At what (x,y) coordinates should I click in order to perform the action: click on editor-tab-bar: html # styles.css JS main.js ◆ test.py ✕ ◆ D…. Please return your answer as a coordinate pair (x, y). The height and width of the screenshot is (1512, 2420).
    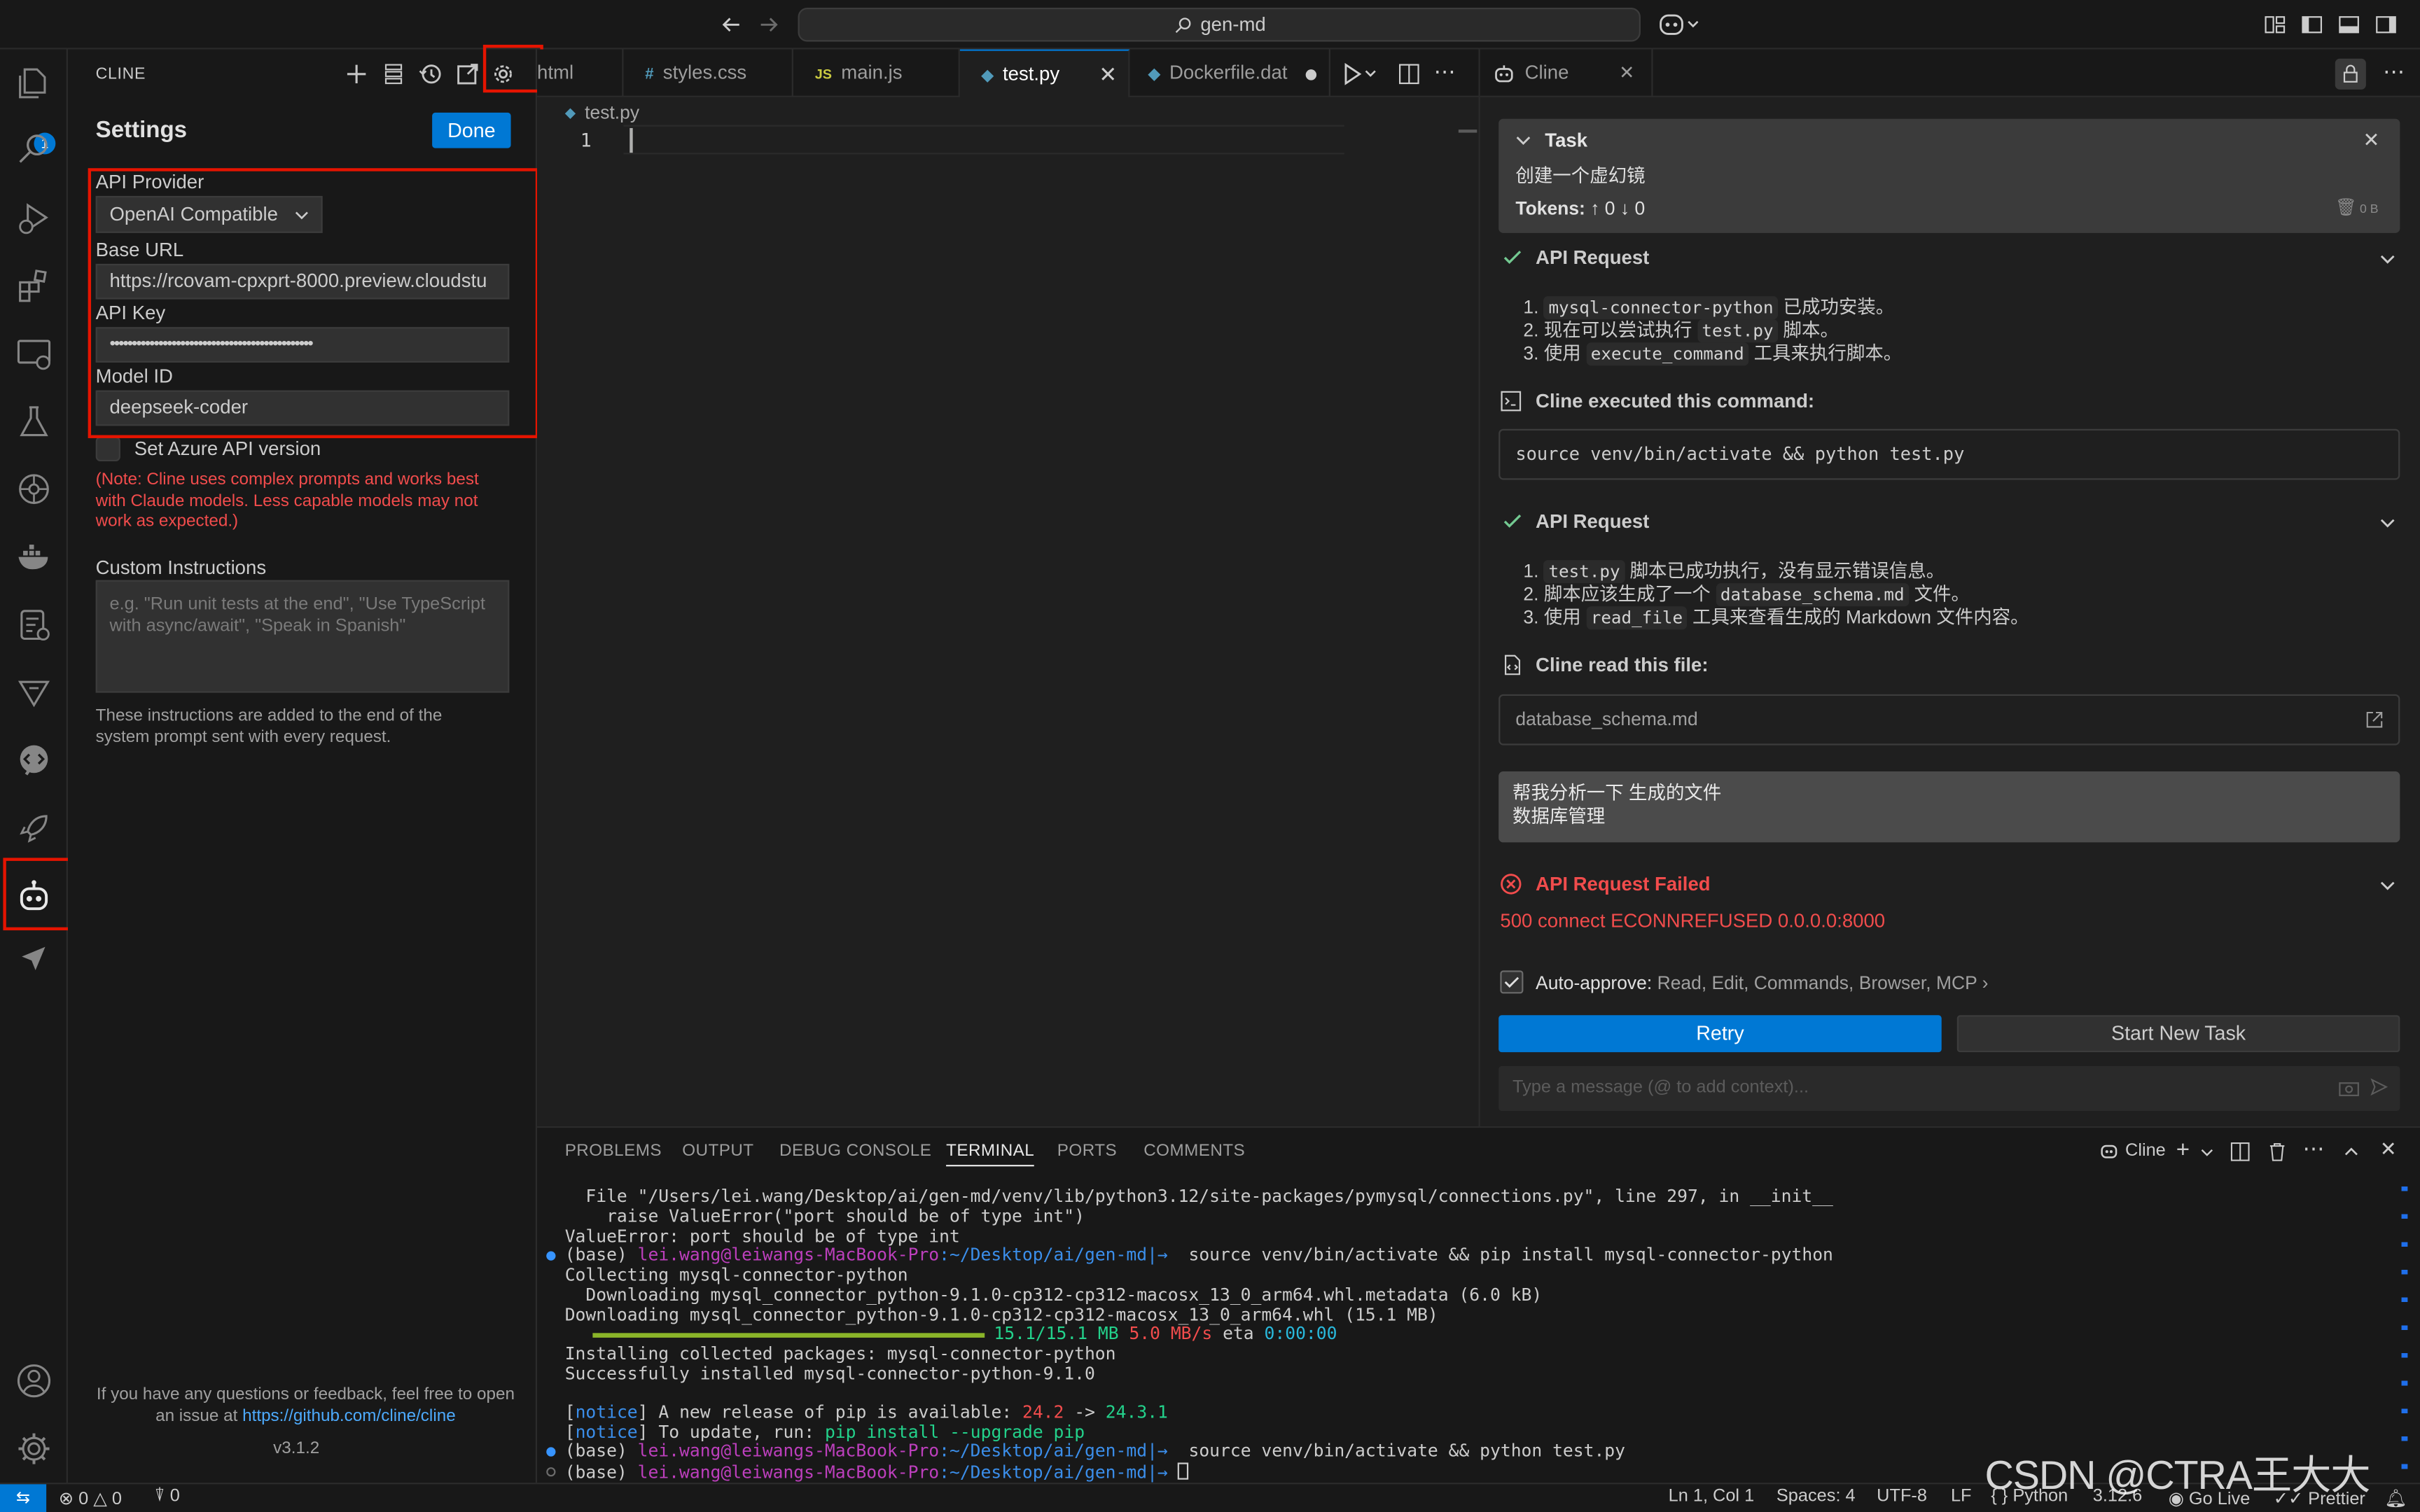
    Looking at the image, I should click on (1008, 74).